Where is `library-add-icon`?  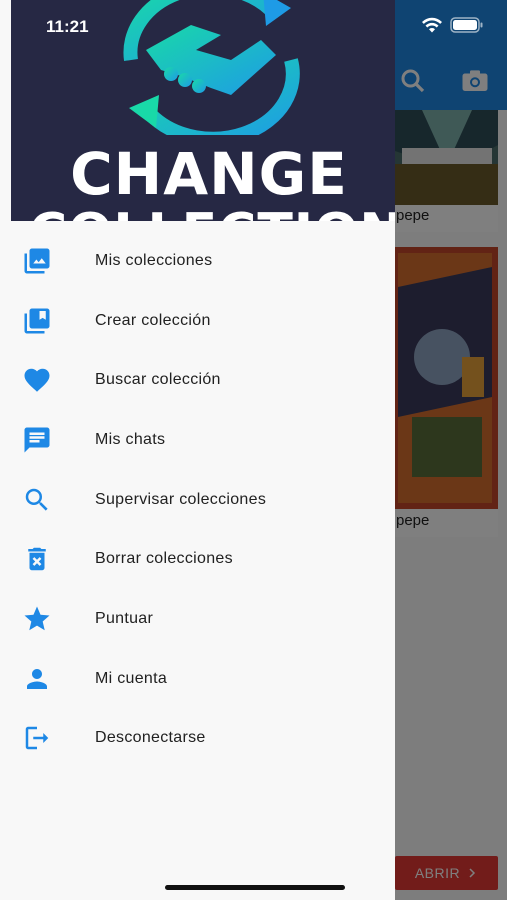
library-add-icon is located at coordinates (37, 321).